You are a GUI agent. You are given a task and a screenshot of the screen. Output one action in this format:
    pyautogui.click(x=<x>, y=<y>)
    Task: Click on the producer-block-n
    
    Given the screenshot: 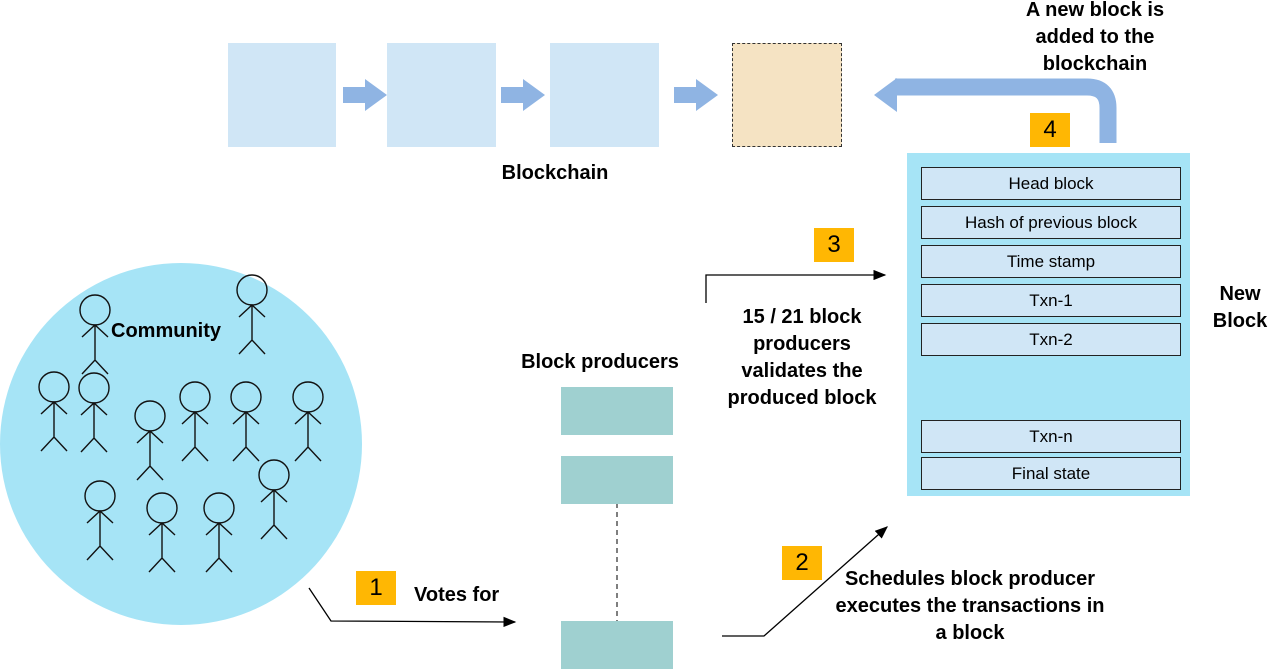 What is the action you would take?
    pyautogui.click(x=617, y=645)
    